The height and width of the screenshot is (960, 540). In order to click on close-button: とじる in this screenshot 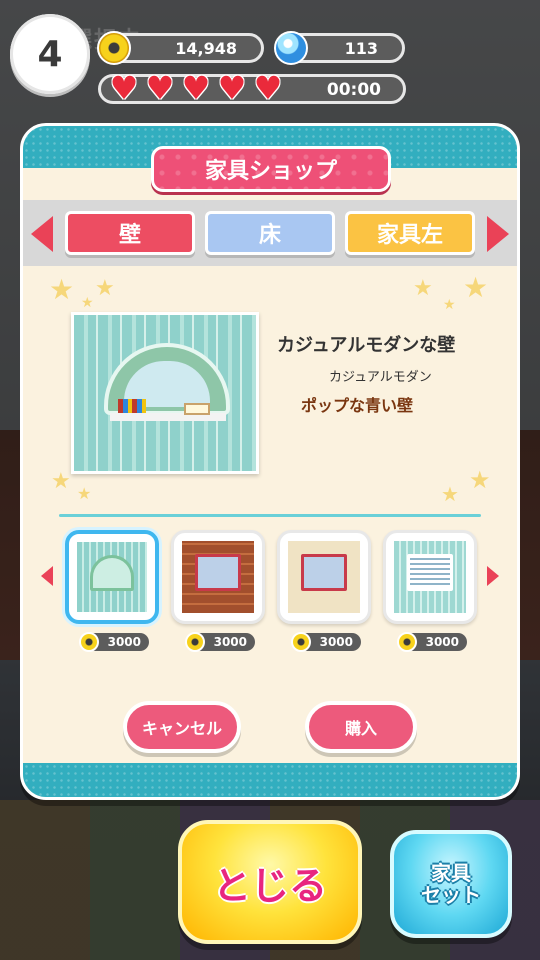, I will do `click(270, 882)`.